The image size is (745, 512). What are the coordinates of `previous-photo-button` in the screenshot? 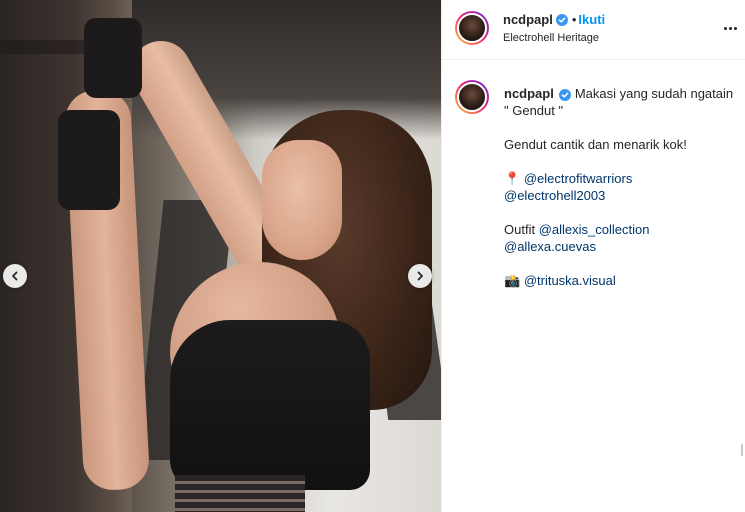 It's located at (15, 276).